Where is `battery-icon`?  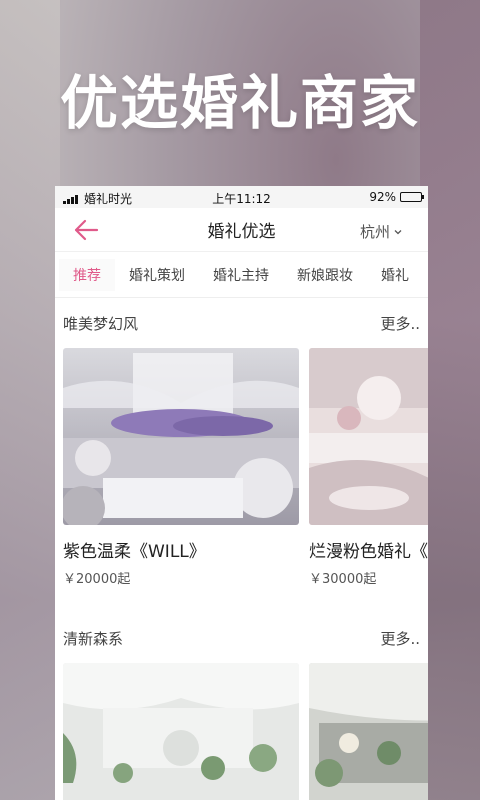
battery-icon is located at coordinates (412, 197).